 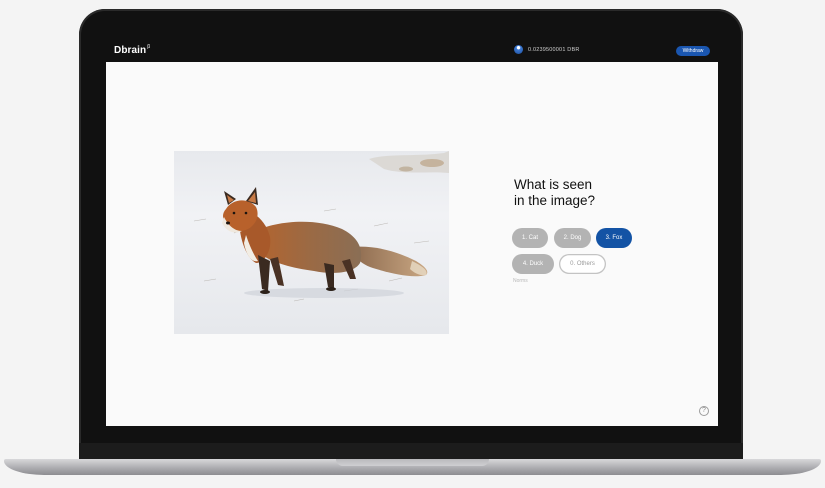 I want to click on task-image, so click(x=311, y=242).